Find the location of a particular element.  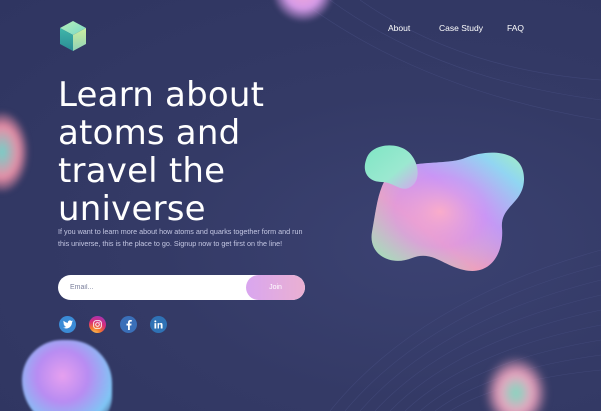

linkedin-icon is located at coordinates (158, 324).